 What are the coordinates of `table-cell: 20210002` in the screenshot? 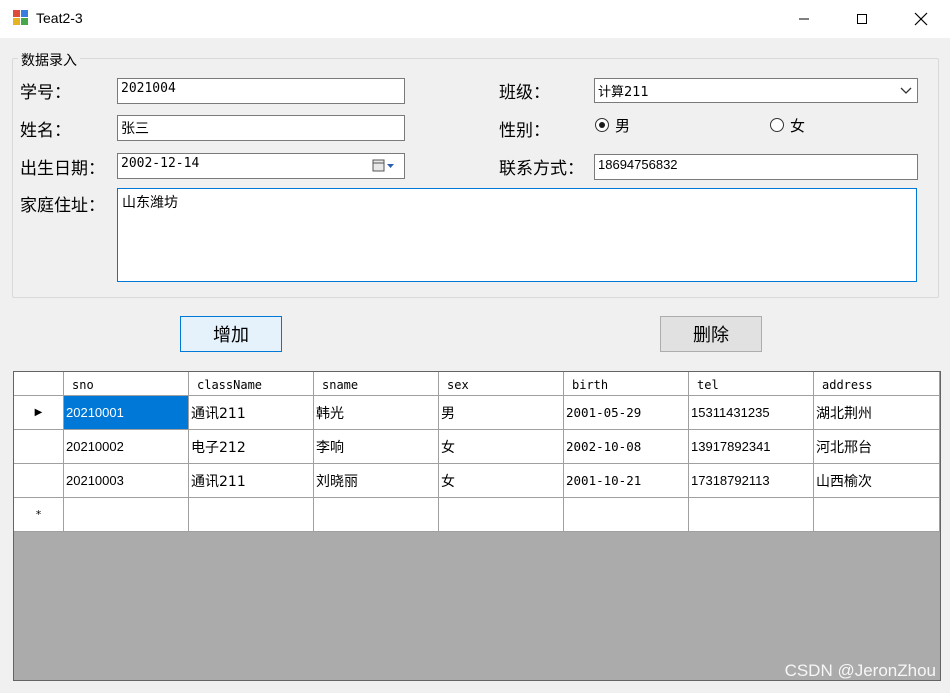 It's located at (126, 447).